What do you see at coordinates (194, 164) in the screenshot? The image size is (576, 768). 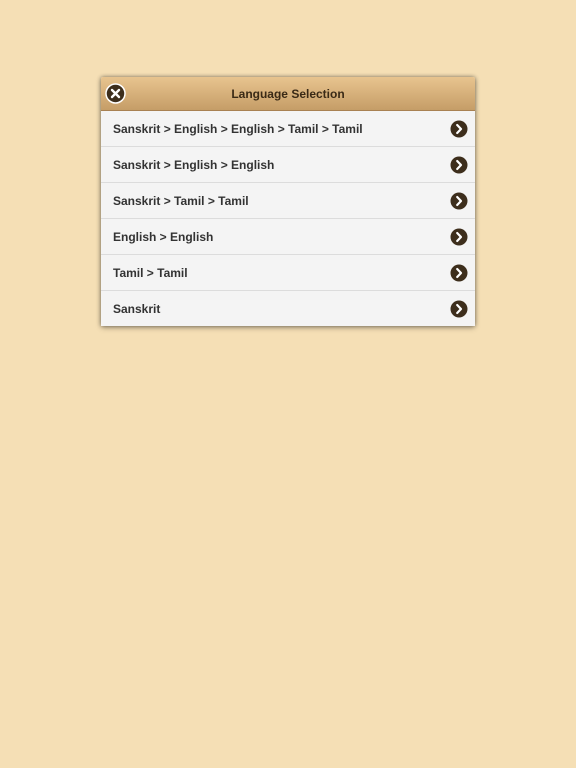 I see `language-option-label: Sanskrit > English > English` at bounding box center [194, 164].